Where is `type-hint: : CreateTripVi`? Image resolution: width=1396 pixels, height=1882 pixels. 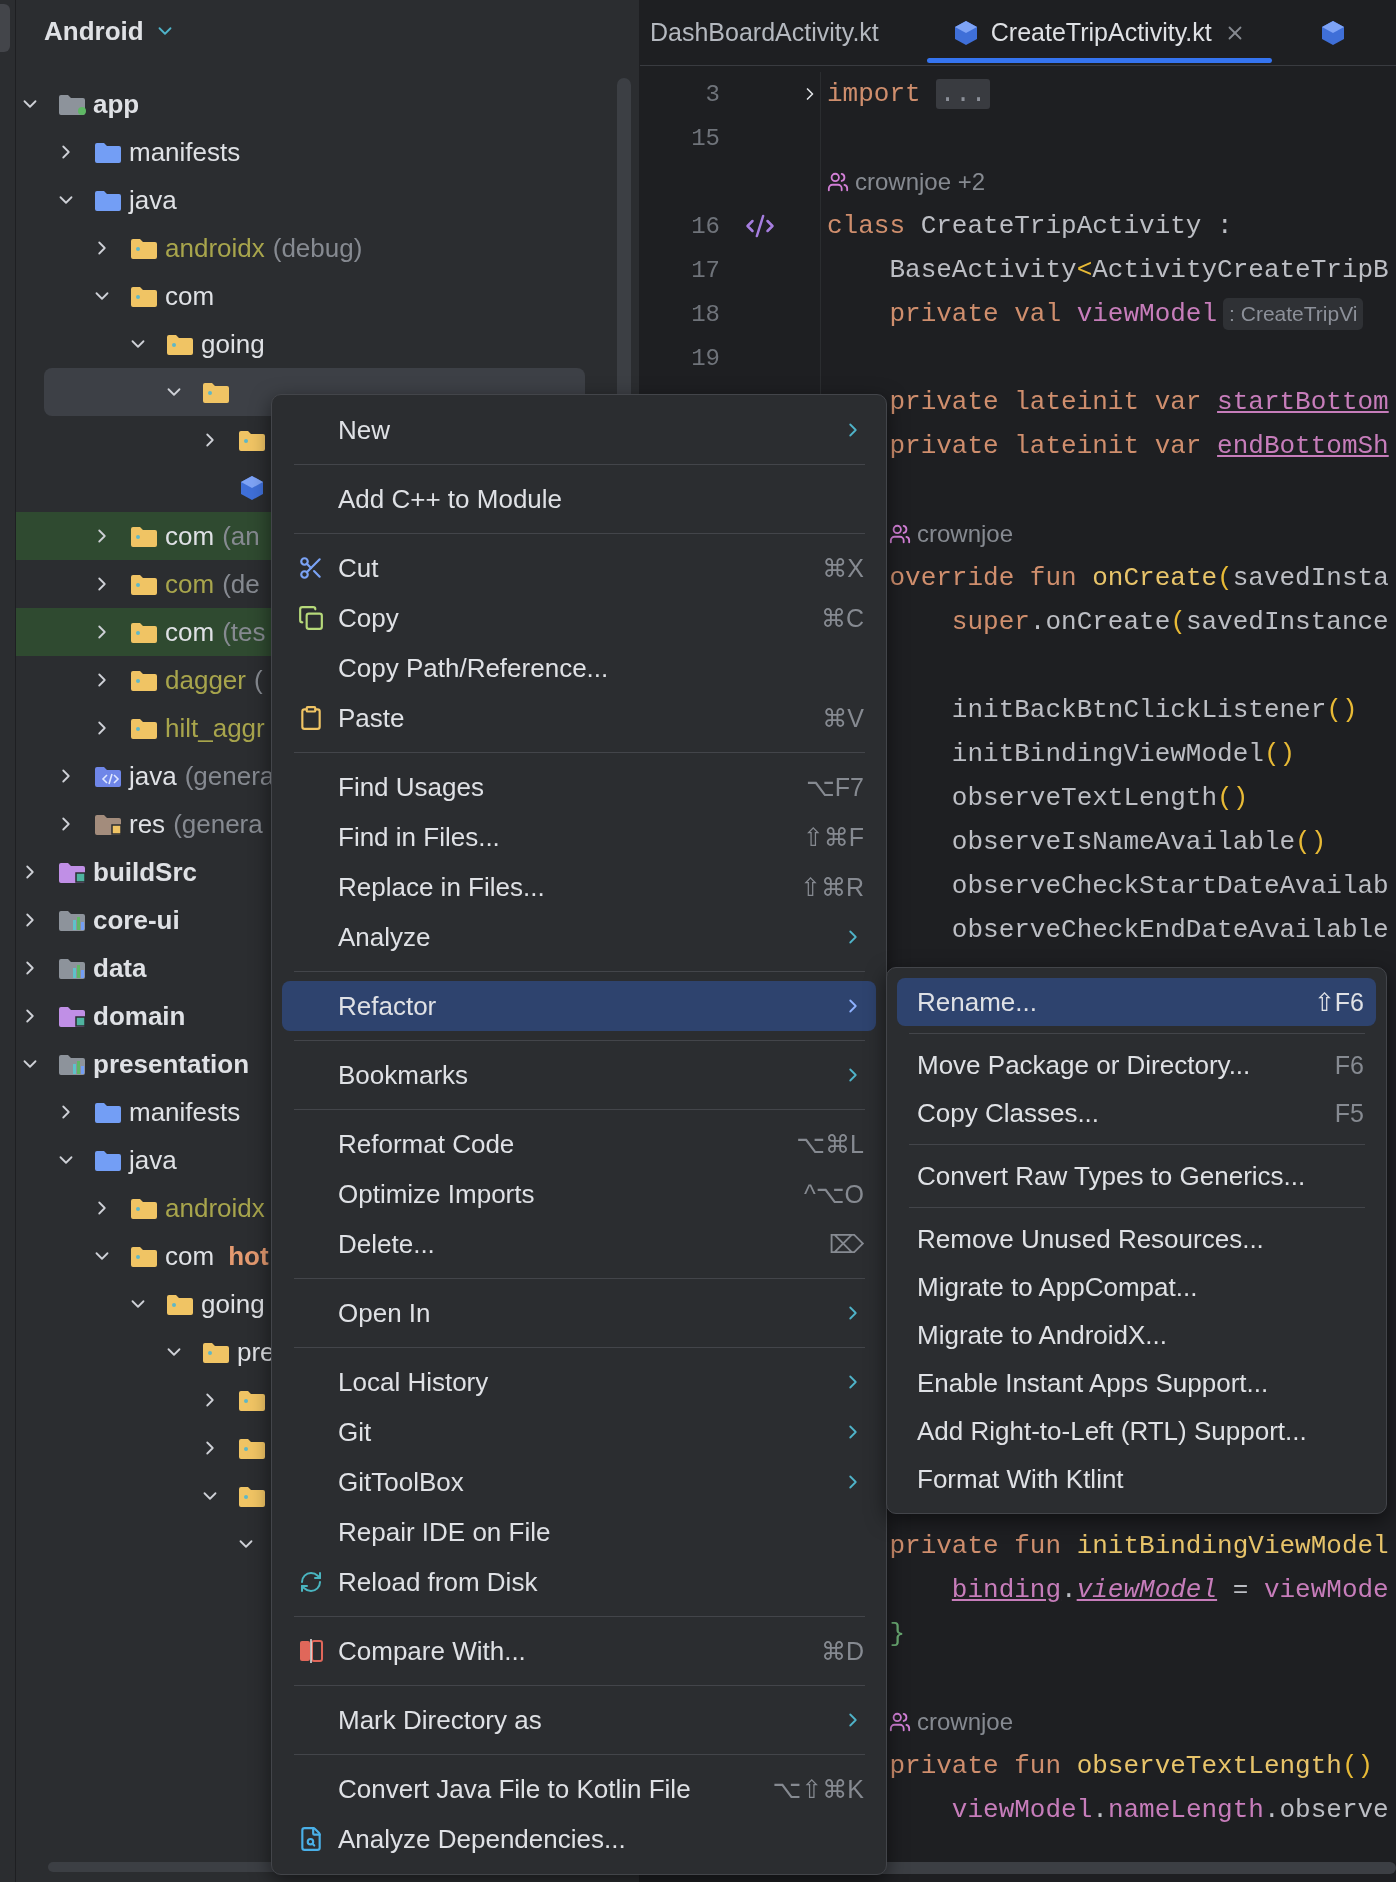 type-hint: : CreateTripVi is located at coordinates (1293, 314).